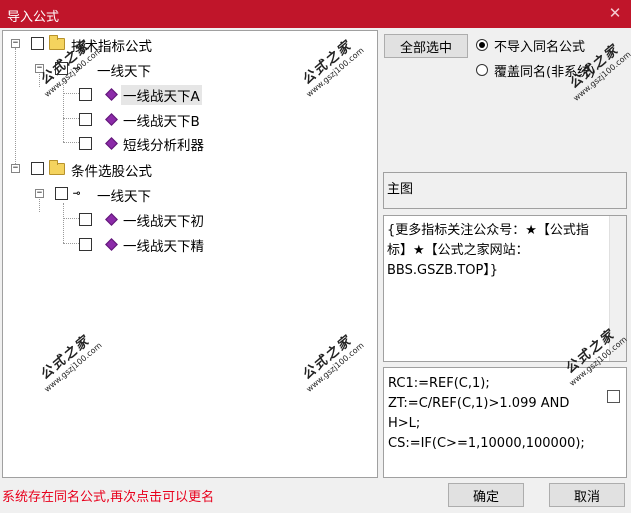 Image resolution: width=631 pixels, height=513 pixels. Describe the element at coordinates (163, 247) in the screenshot. I see `tree-node-label: 一线战天下精` at that location.